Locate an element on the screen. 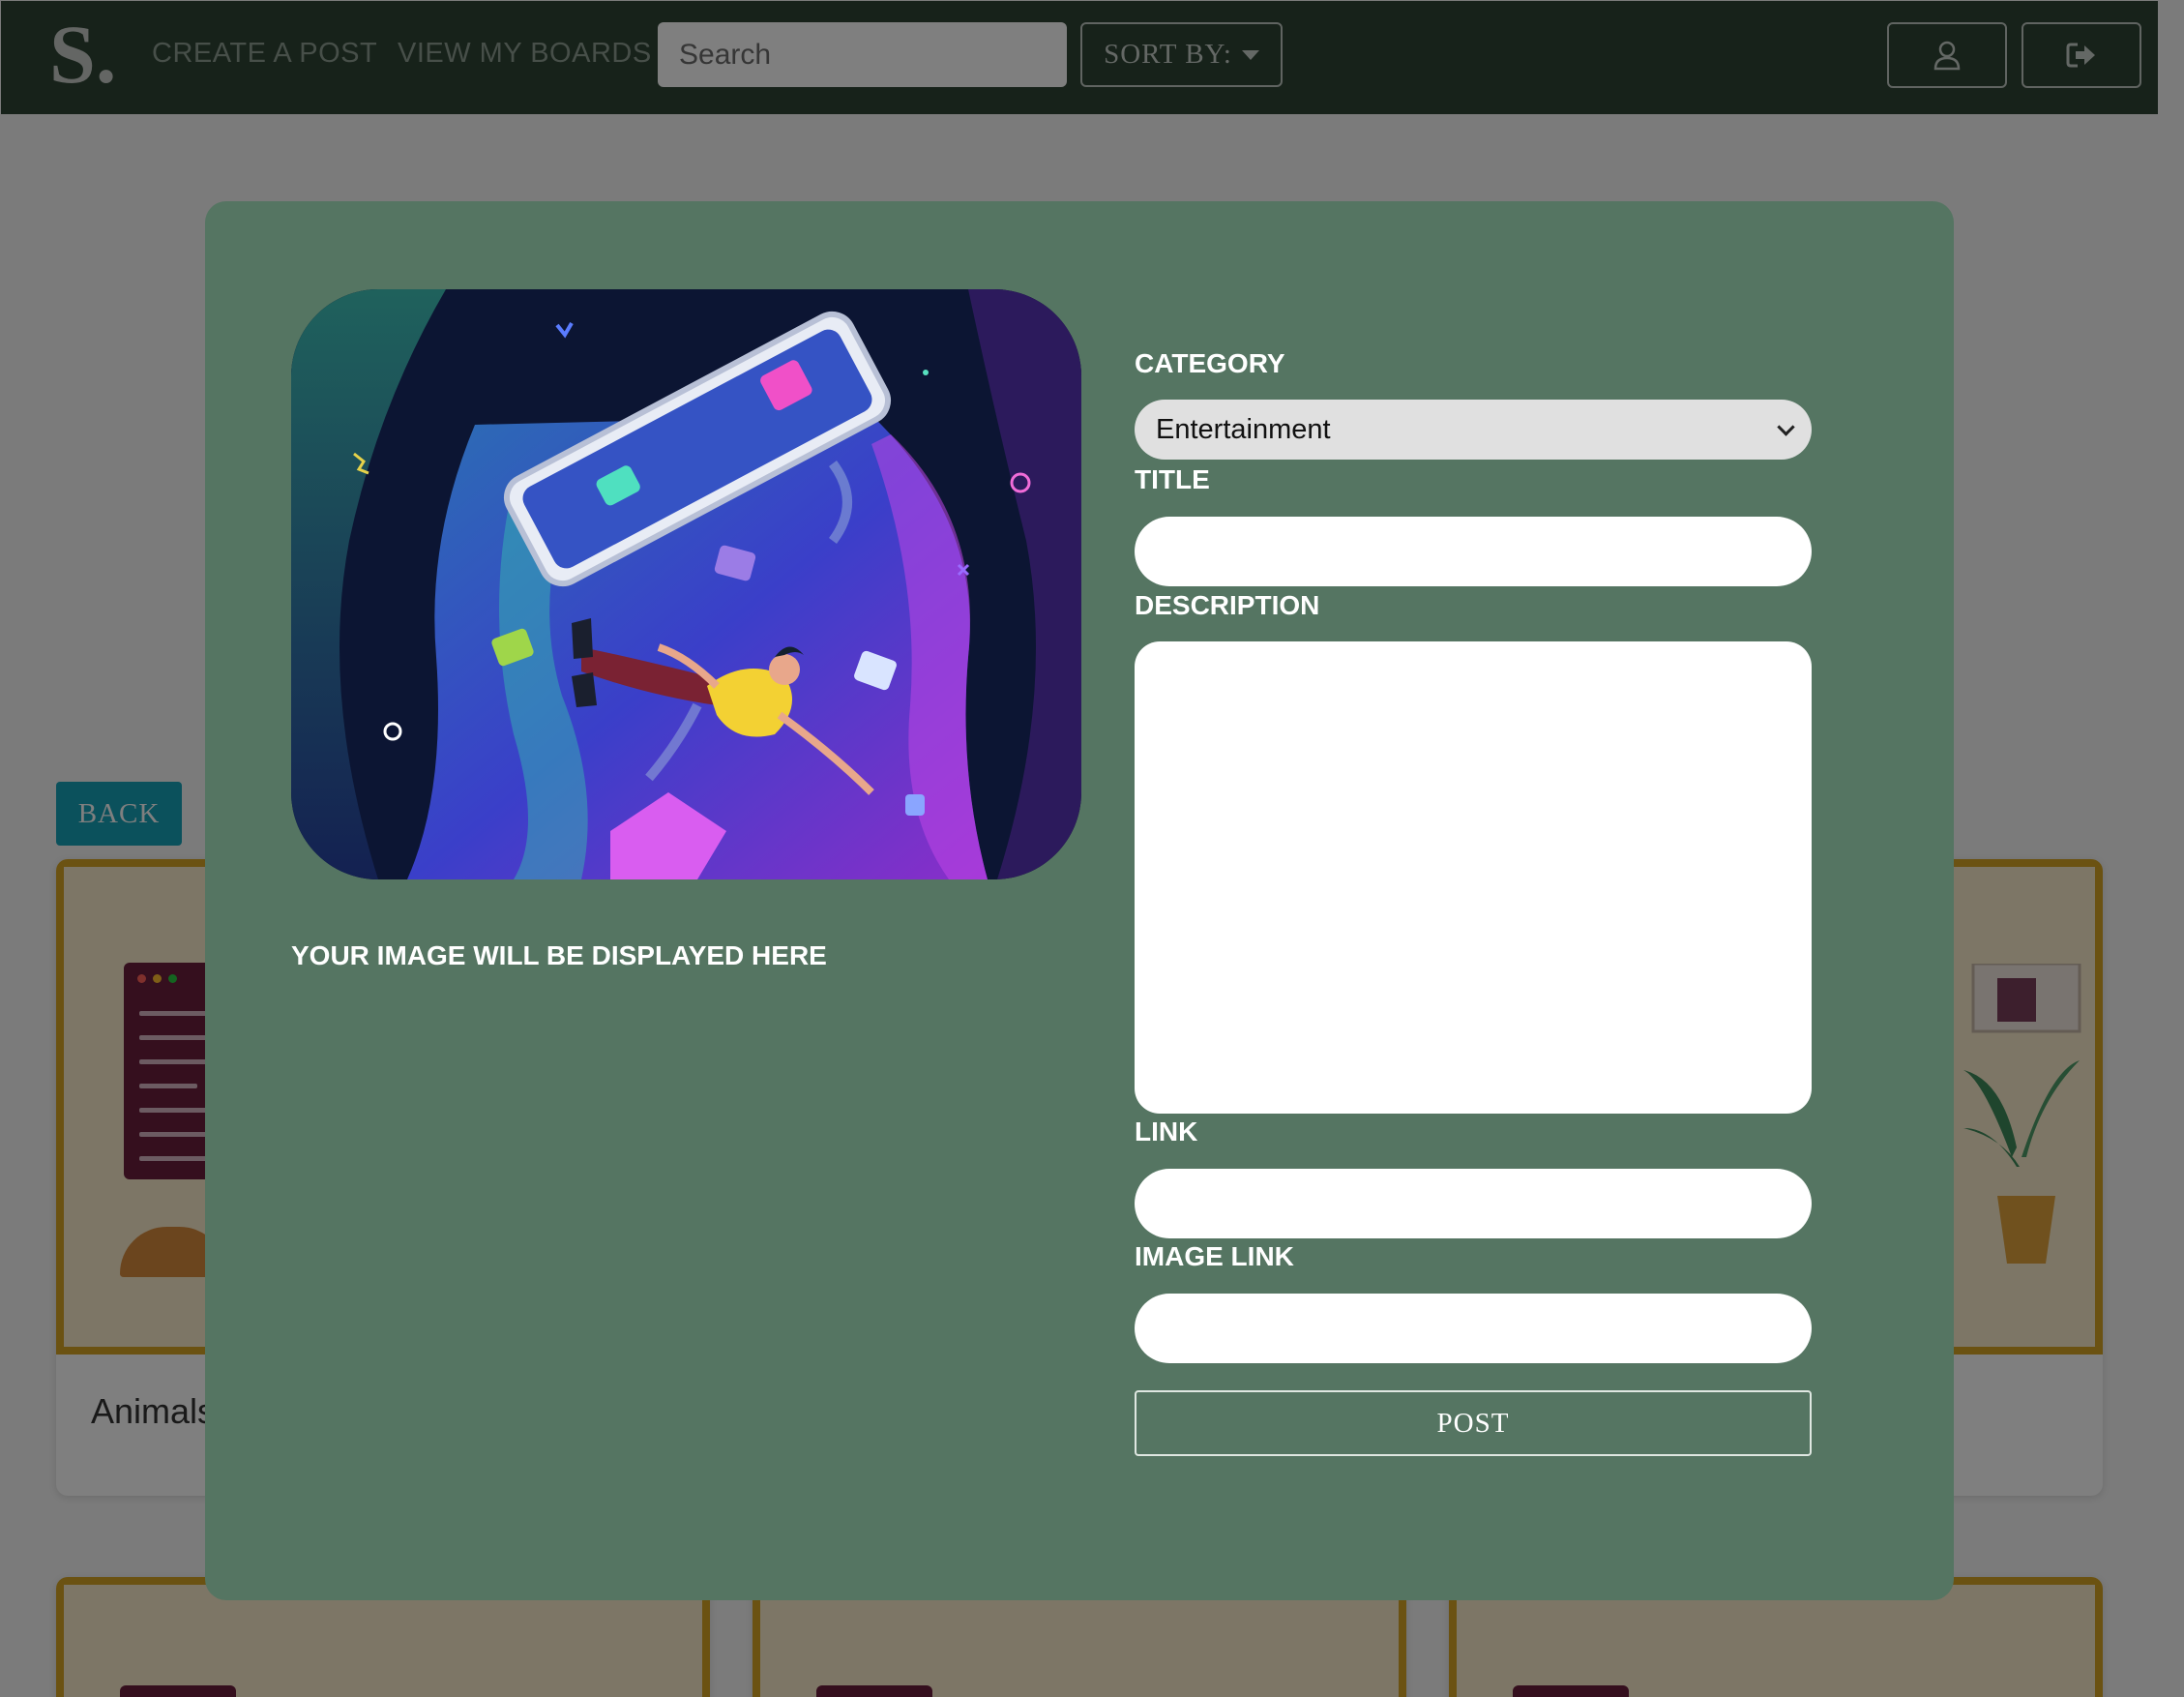 This screenshot has height=1697, width=2184. category-selected-value: Entertainment is located at coordinates (1243, 429).